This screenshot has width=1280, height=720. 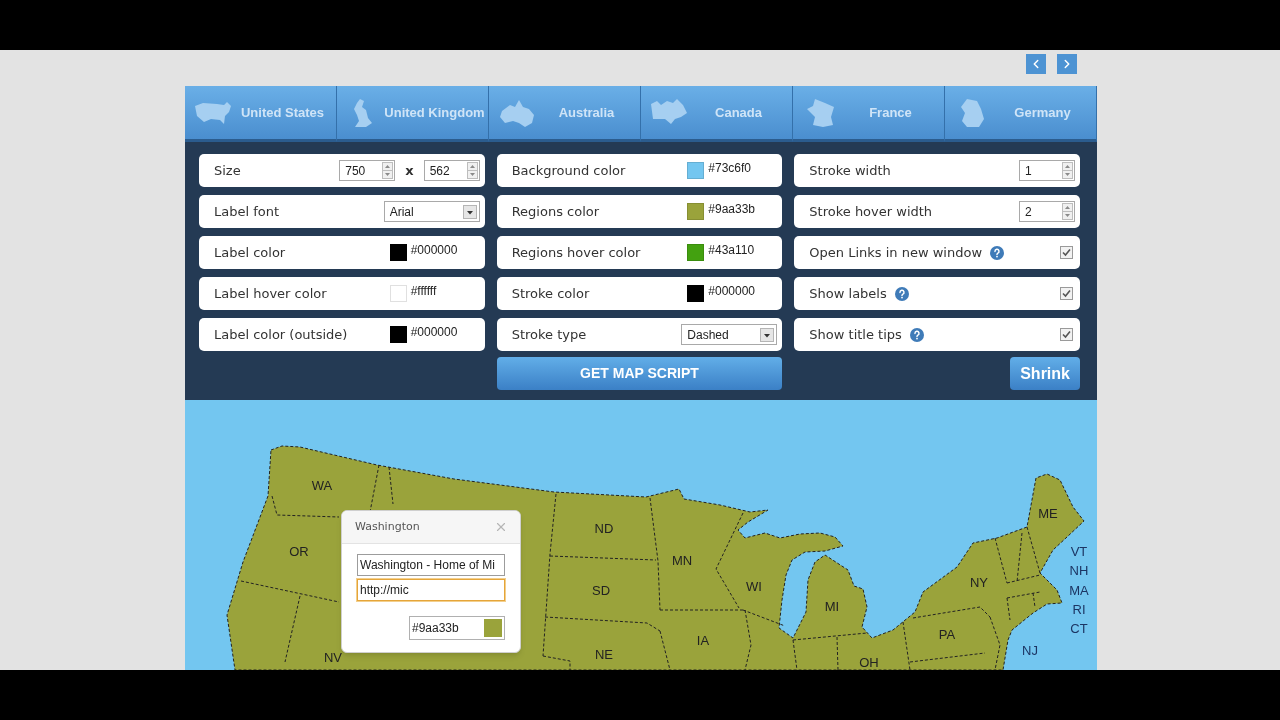 What do you see at coordinates (431, 565) in the screenshot?
I see `text-input: Washington - Home of Mi` at bounding box center [431, 565].